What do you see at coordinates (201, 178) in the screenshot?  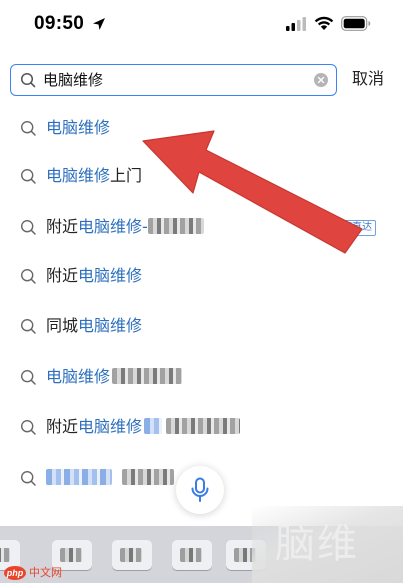 I see `suggestion-item: 电脑维修上门` at bounding box center [201, 178].